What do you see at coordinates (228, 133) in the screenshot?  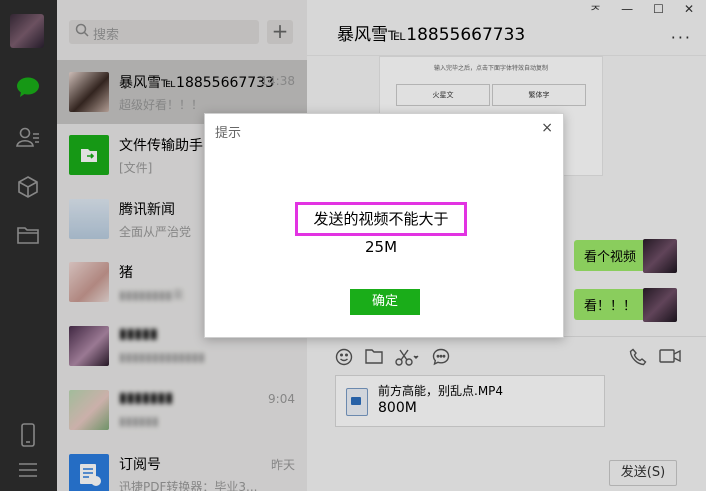 I see `dialog-title: 提示` at bounding box center [228, 133].